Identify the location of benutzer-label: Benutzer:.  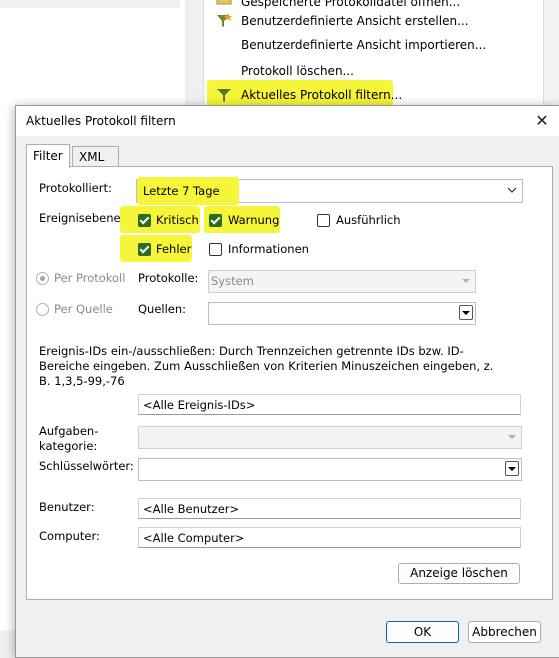
(67, 507).